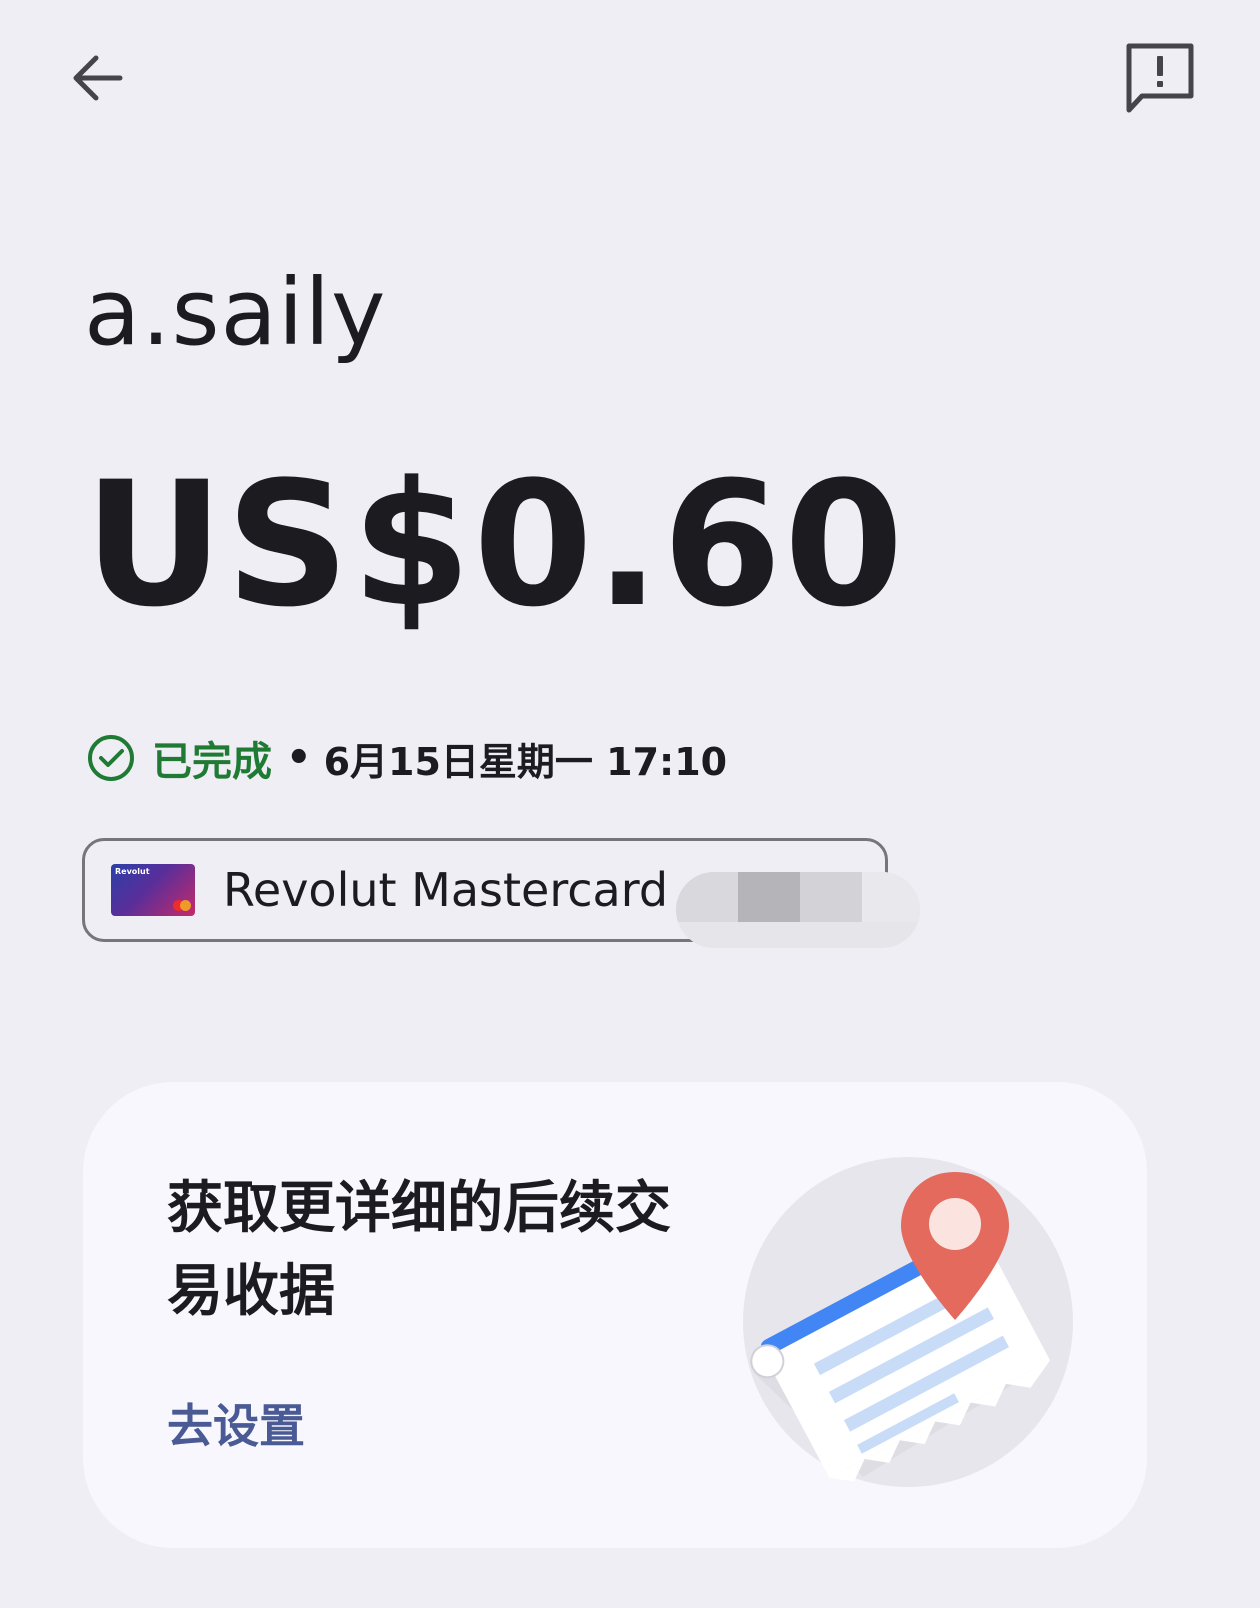  Describe the element at coordinates (236, 1423) in the screenshot. I see `go-settings-button: 去设置` at that location.